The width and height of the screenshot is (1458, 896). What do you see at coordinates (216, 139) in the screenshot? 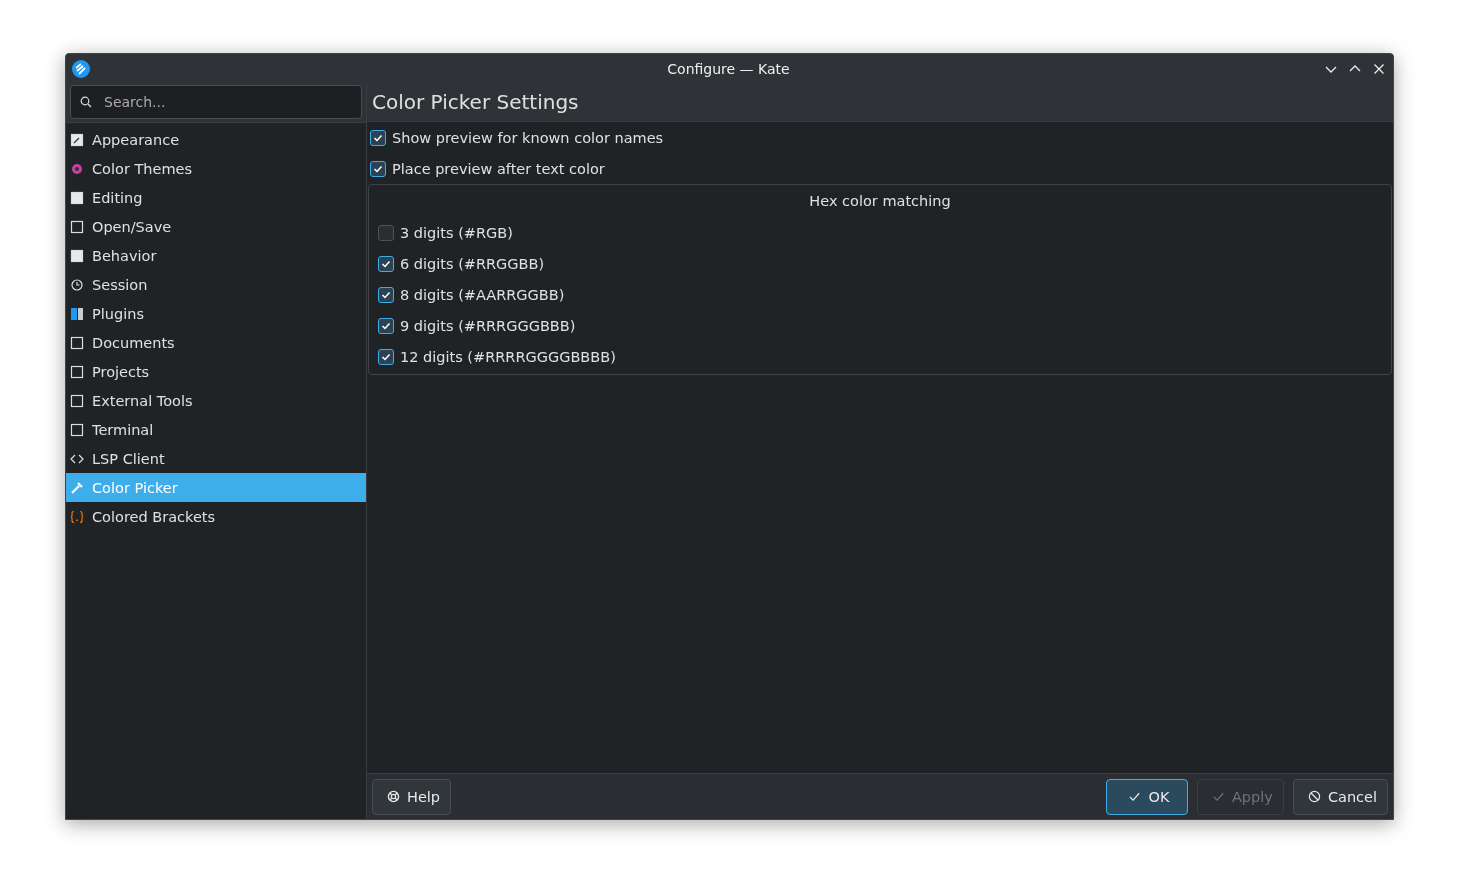
I see `sidebar-item: Appearance` at bounding box center [216, 139].